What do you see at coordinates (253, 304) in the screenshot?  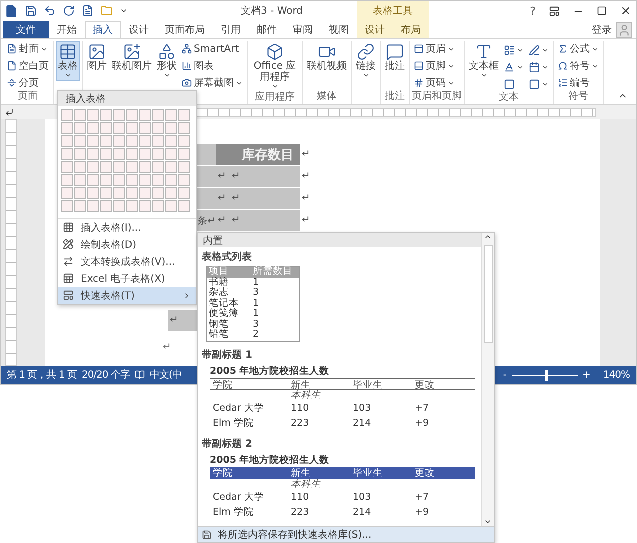 I see `list-table-preview: 项目 所需数目 书籍 1 杂志 3 笔记本 1 便笺簿 1 钢笔 3 铅笔 2` at bounding box center [253, 304].